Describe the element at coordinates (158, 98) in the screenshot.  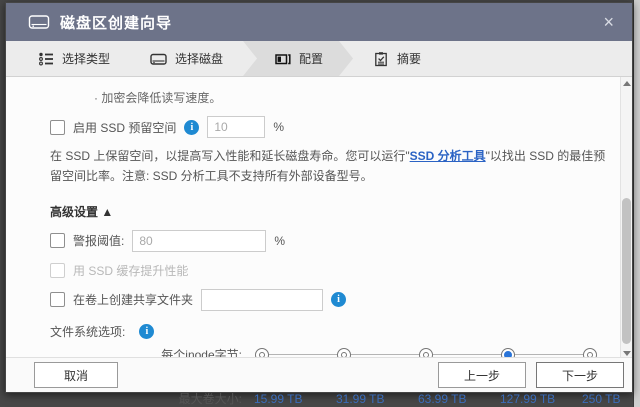
I see `encryption-note: · 加密会降低读写速度。` at that location.